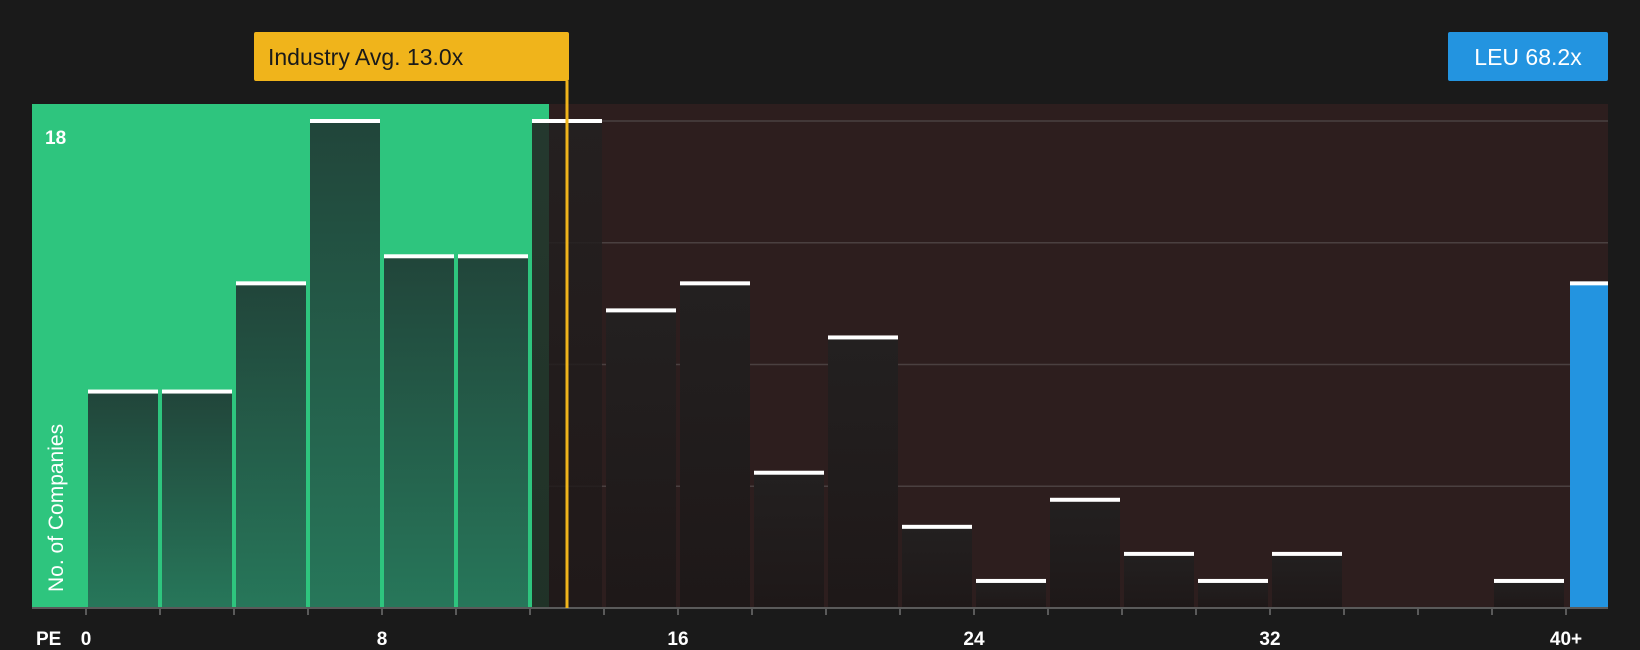  Describe the element at coordinates (1589, 445) in the screenshot. I see `company-bar` at that location.